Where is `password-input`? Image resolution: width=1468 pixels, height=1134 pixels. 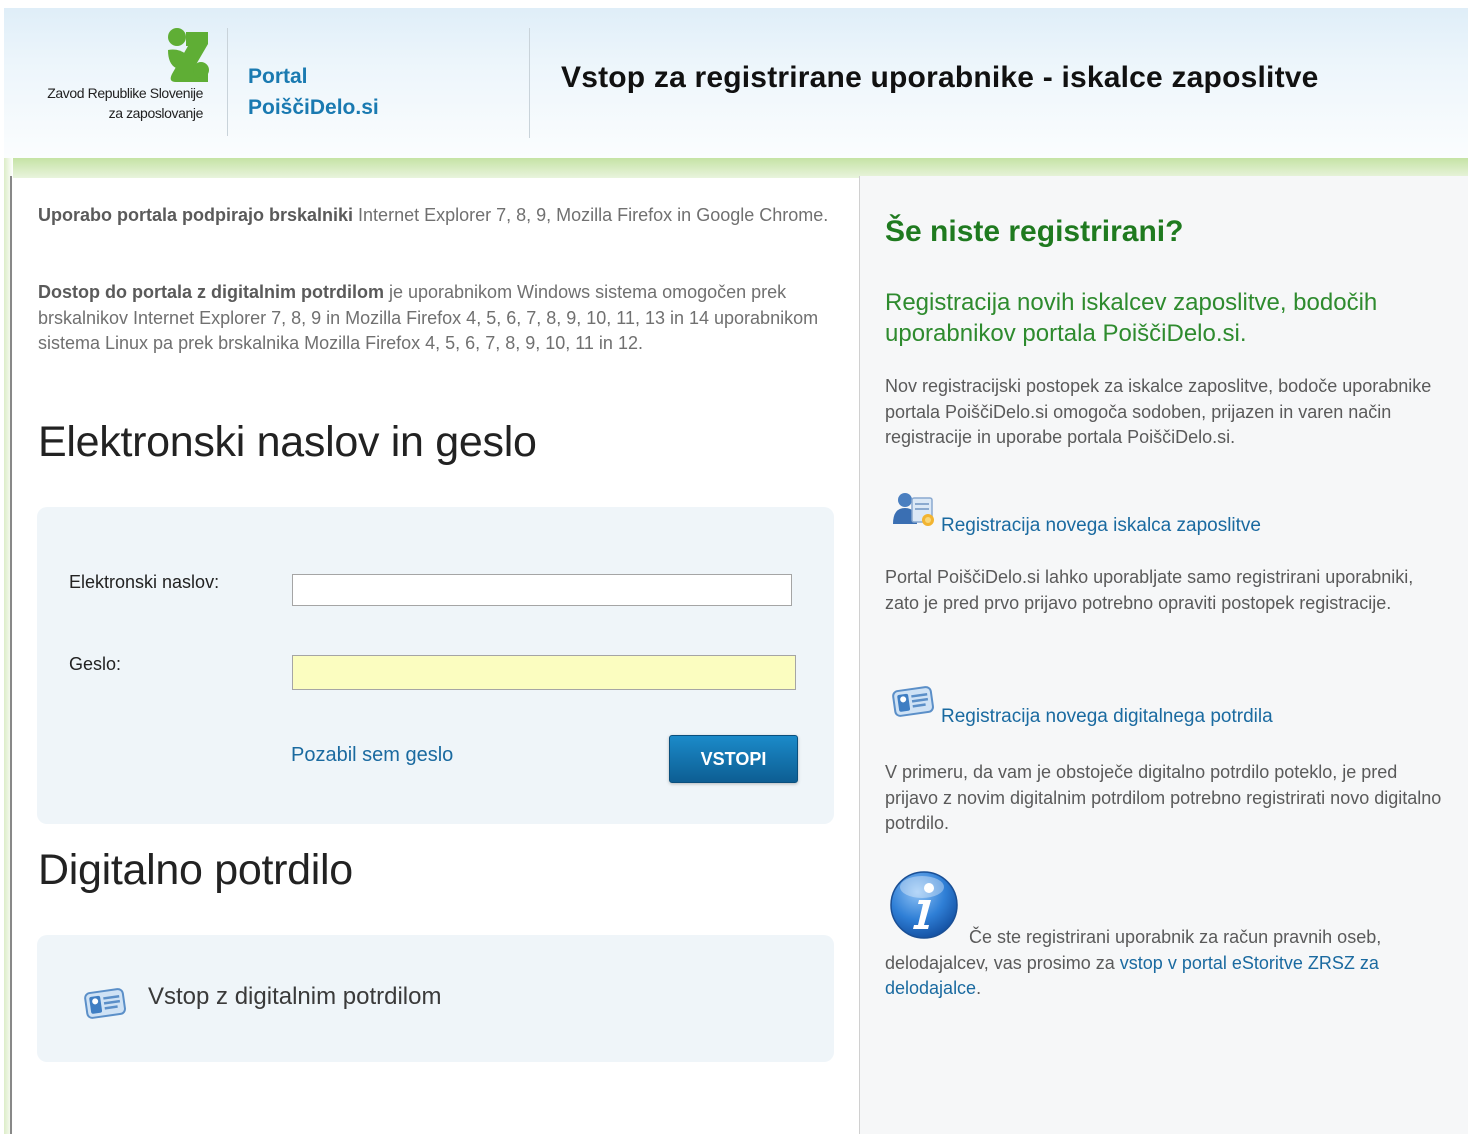
password-input is located at coordinates (544, 672).